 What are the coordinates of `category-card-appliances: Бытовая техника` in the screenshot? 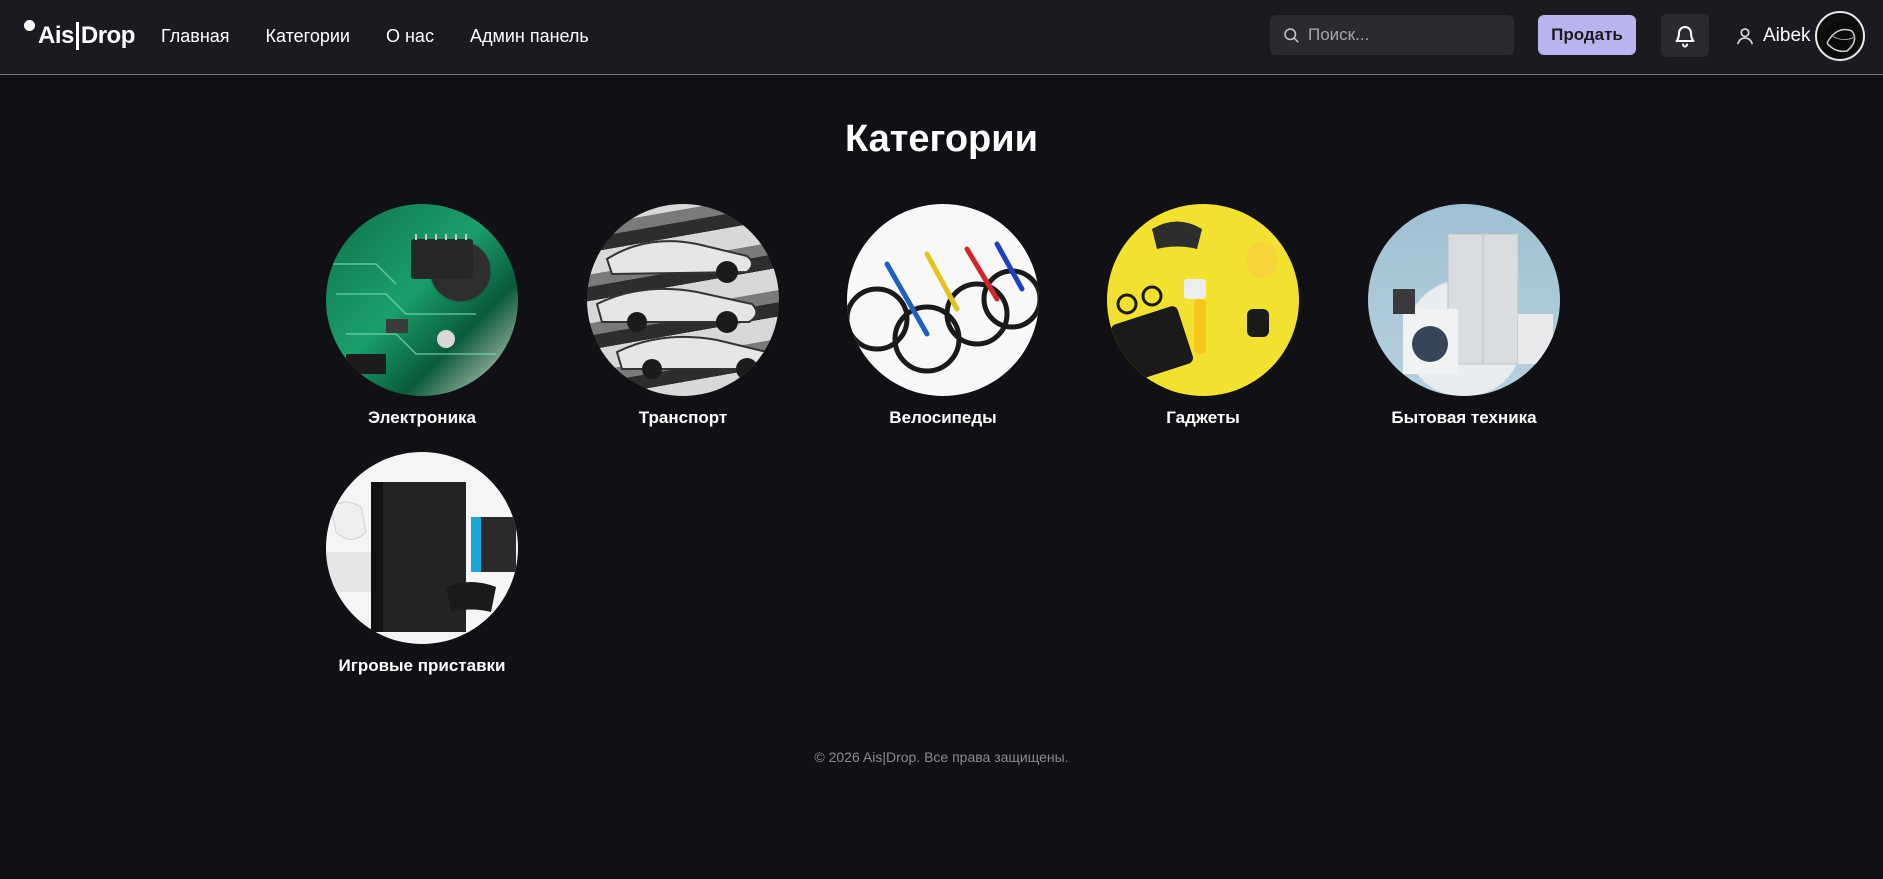 It's located at (1464, 316).